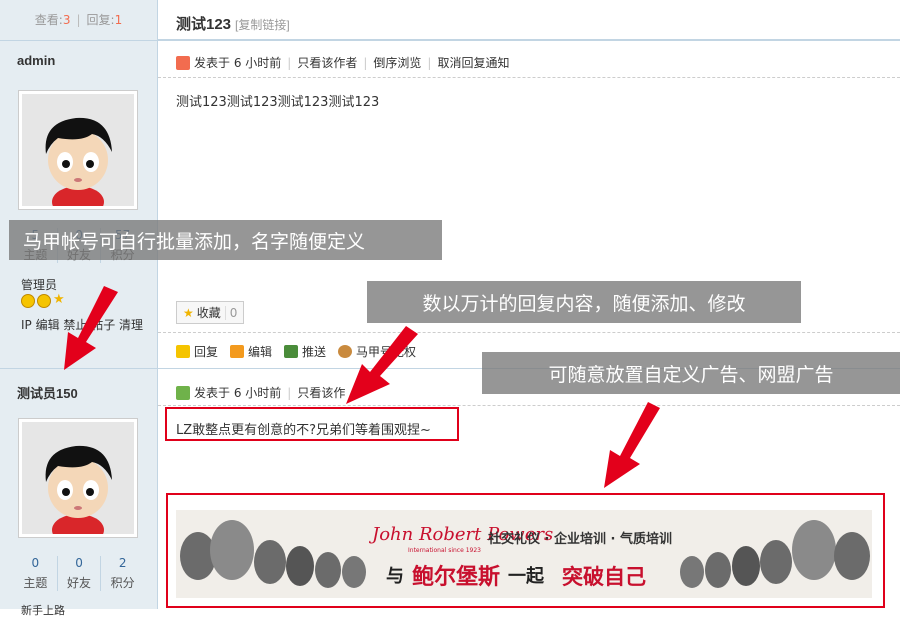 The height and width of the screenshot is (618, 900). Describe the element at coordinates (291, 351) in the screenshot. I see `push-icon` at that location.